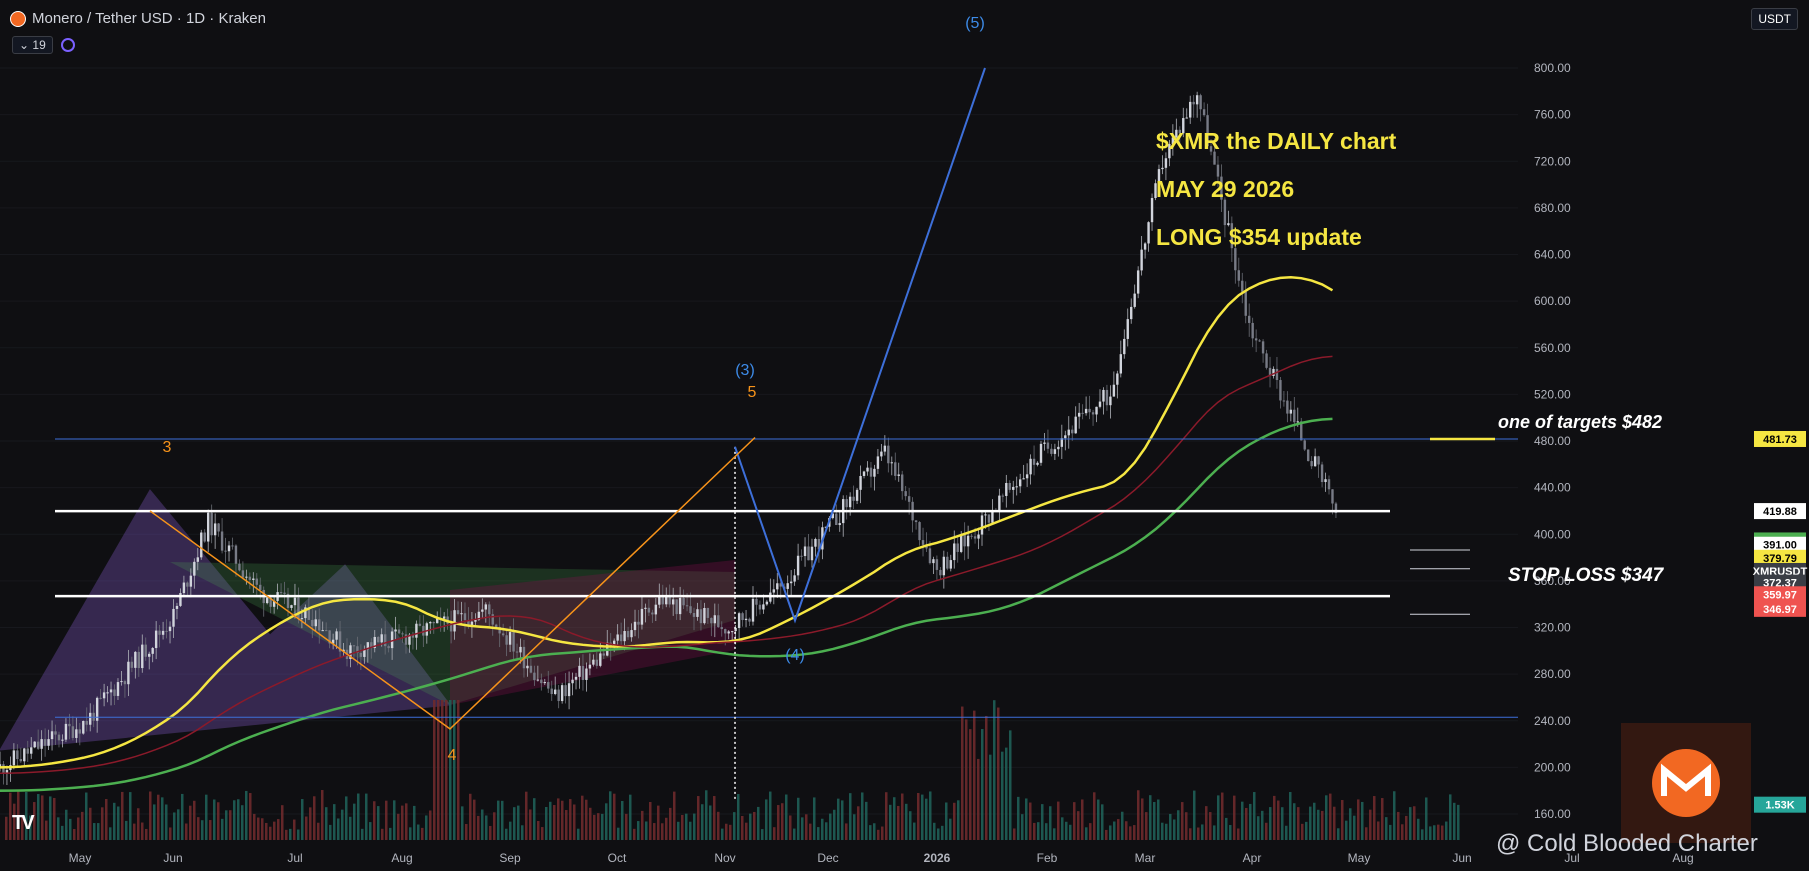 The height and width of the screenshot is (871, 1809). I want to click on sync-icon, so click(67, 45).